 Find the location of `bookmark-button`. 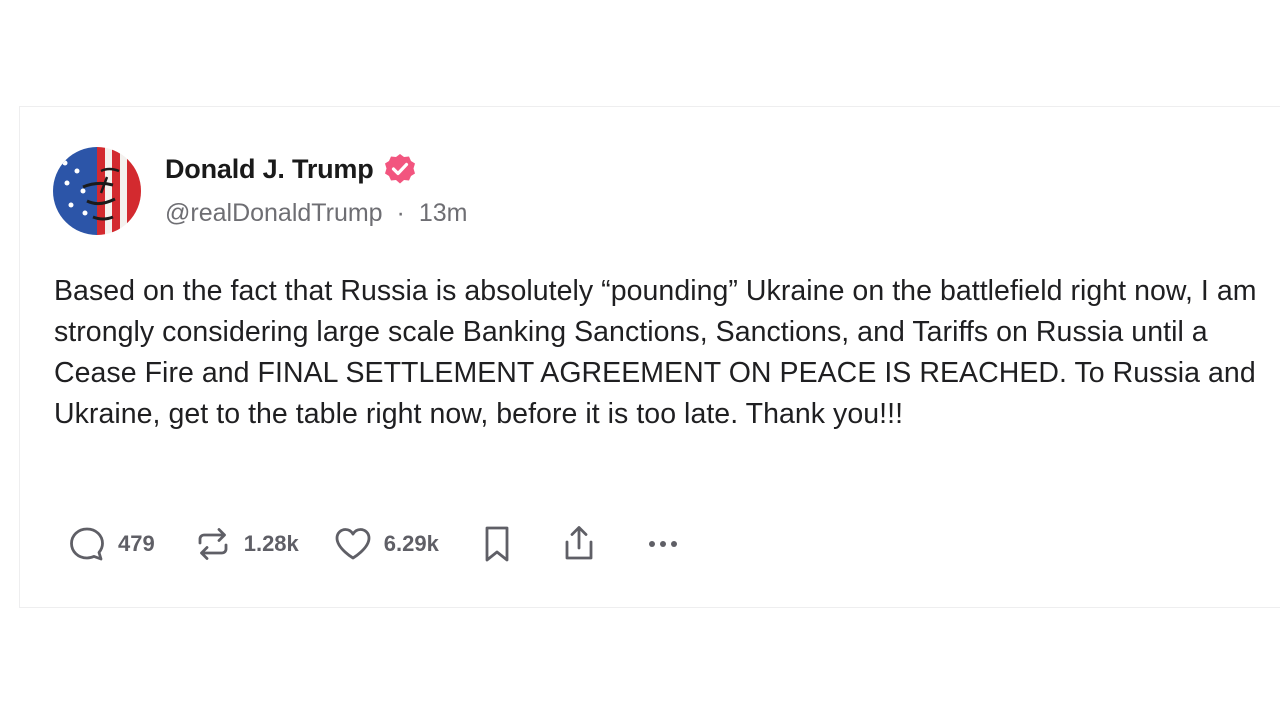

bookmark-button is located at coordinates (497, 544).